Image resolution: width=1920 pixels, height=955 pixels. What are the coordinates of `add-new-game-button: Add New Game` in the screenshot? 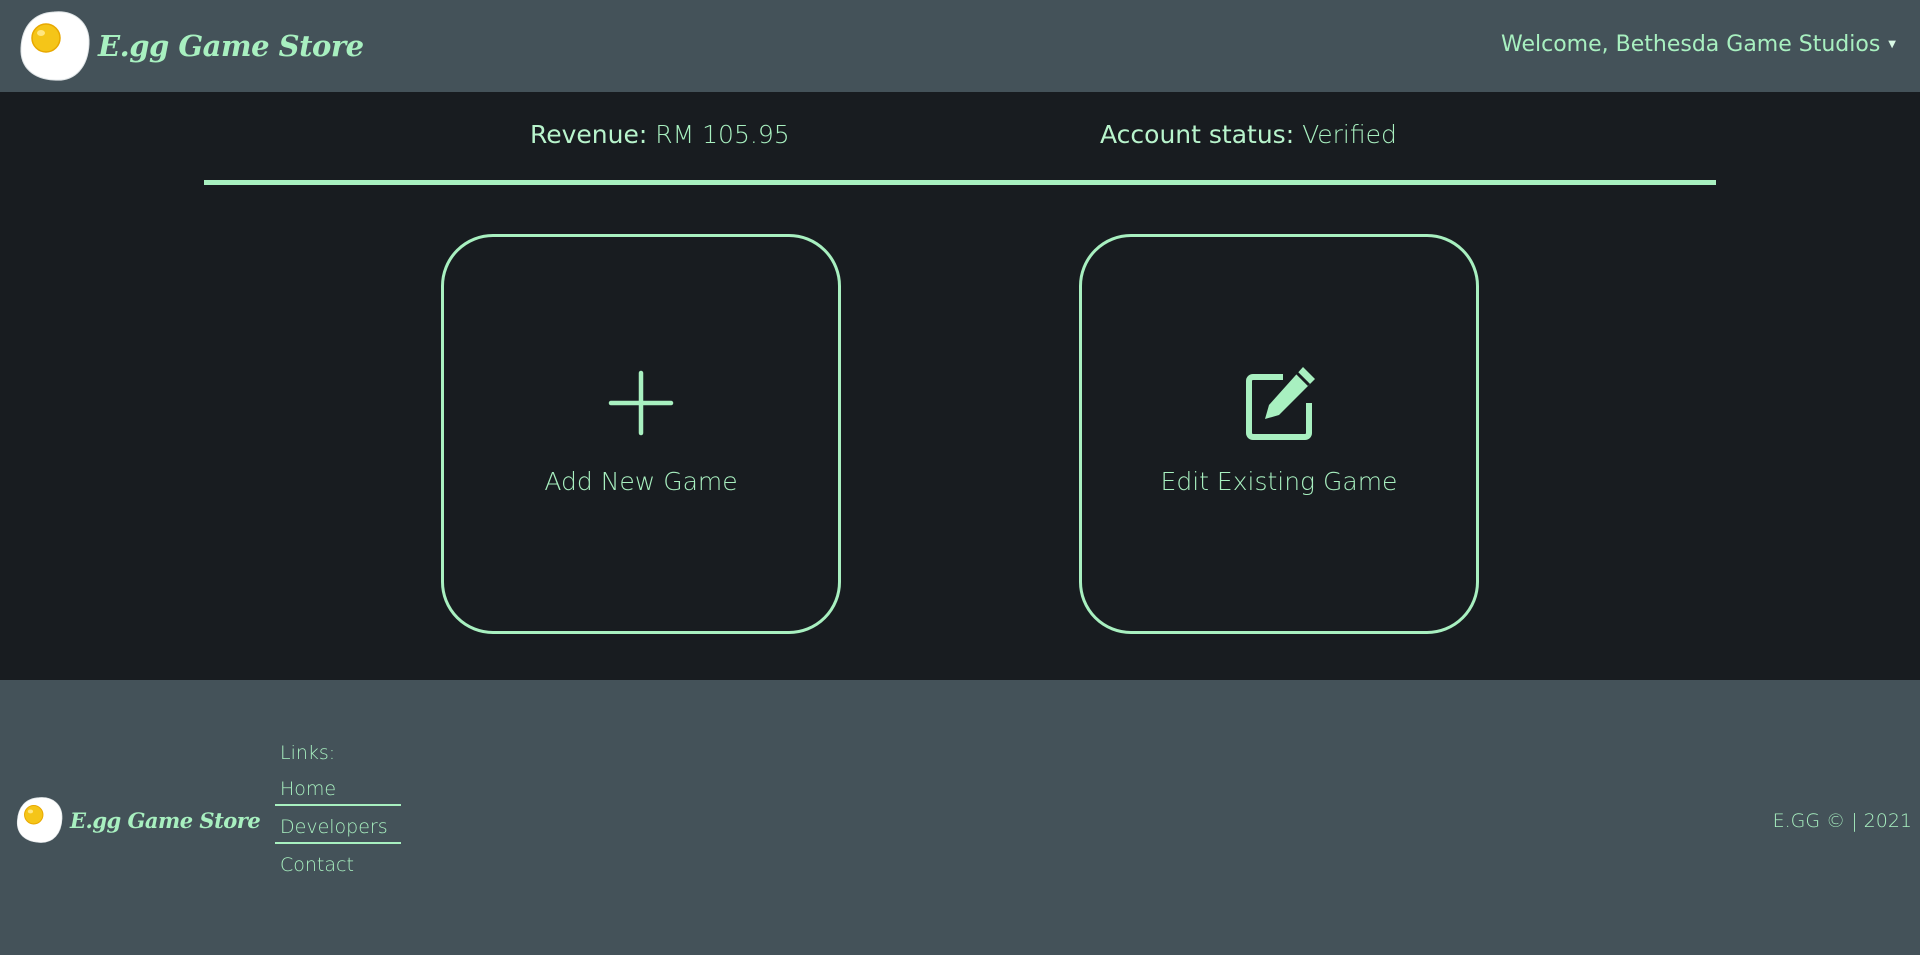 It's located at (641, 434).